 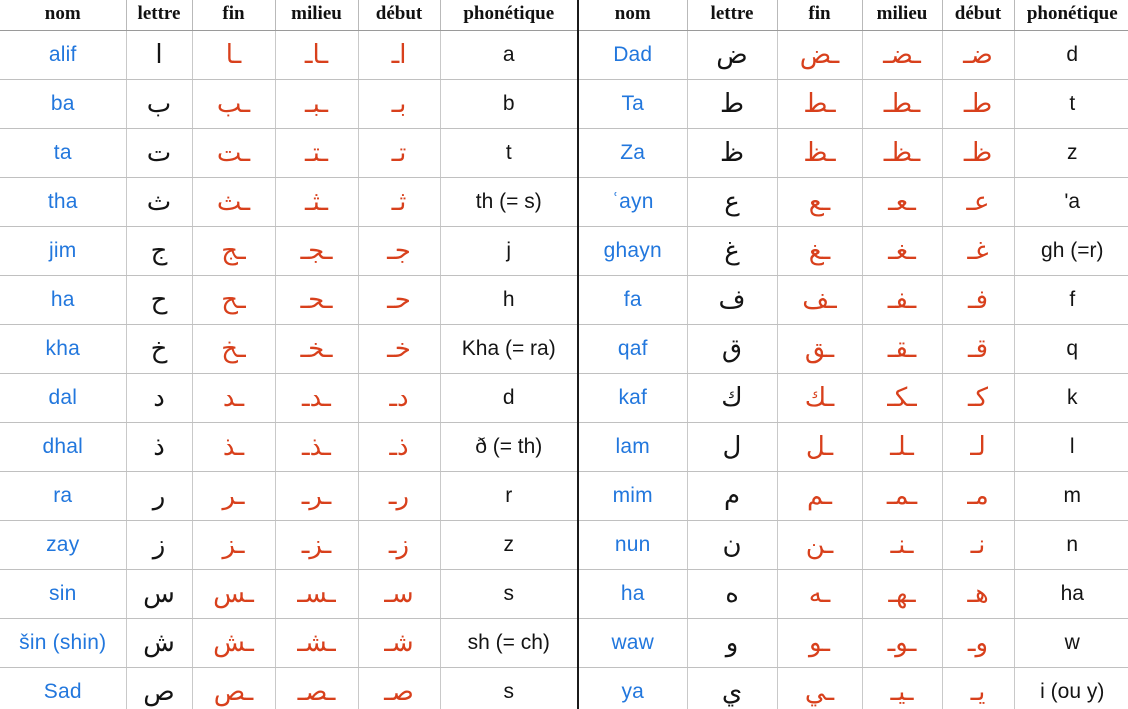 I want to click on cell-nom-text: ghayn, so click(x=632, y=250).